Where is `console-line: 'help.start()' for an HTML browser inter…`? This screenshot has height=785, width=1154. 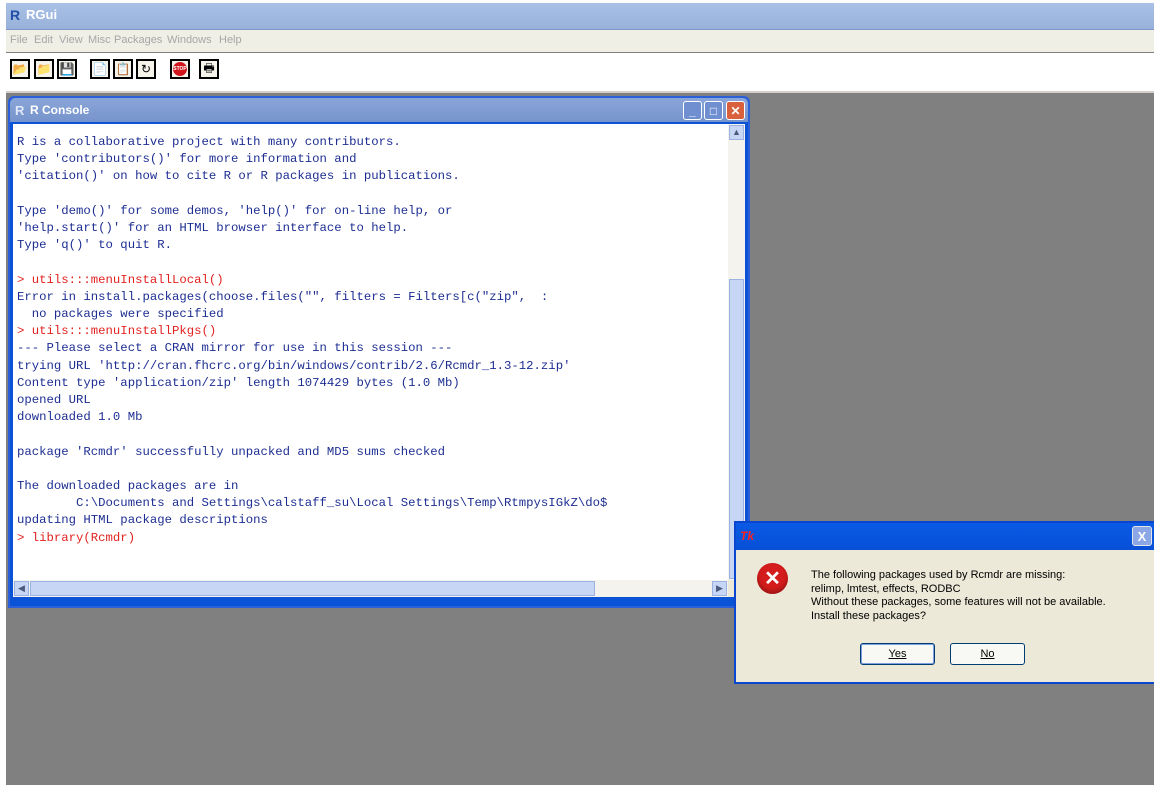 console-line: 'help.start()' for an HTML browser inter… is located at coordinates (213, 228).